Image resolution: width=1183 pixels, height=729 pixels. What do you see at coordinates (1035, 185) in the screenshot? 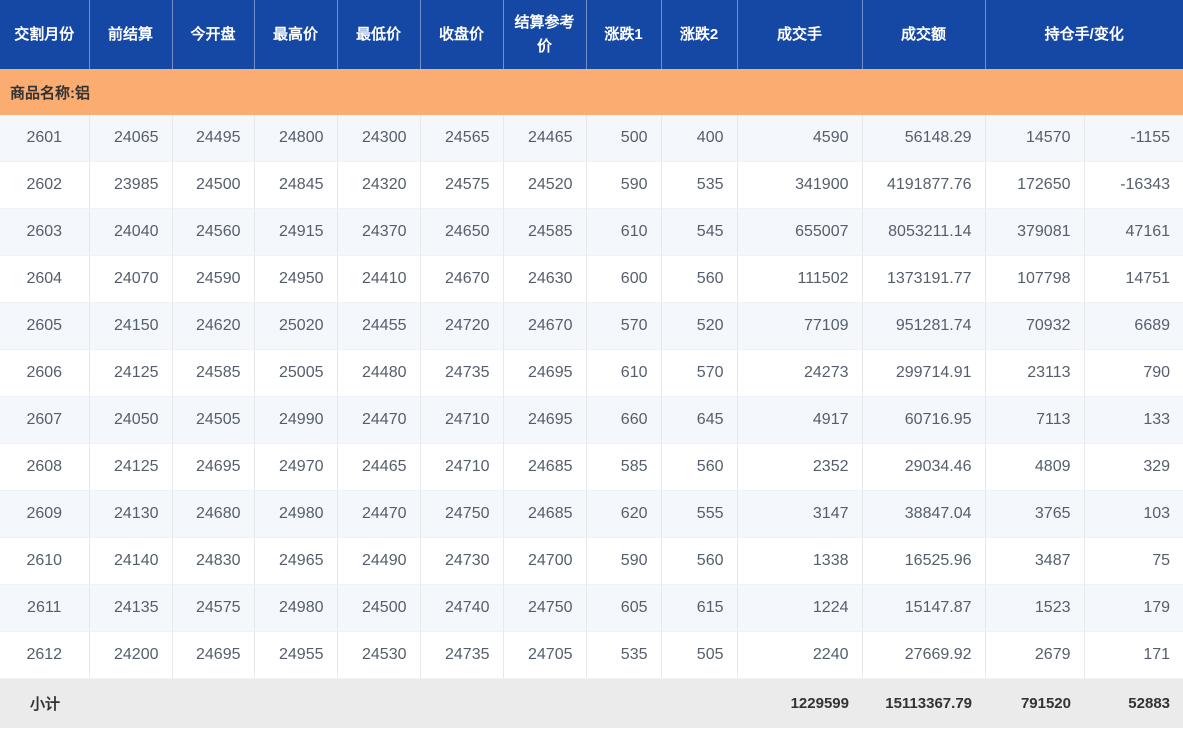
I see `value-cell: 172650` at bounding box center [1035, 185].